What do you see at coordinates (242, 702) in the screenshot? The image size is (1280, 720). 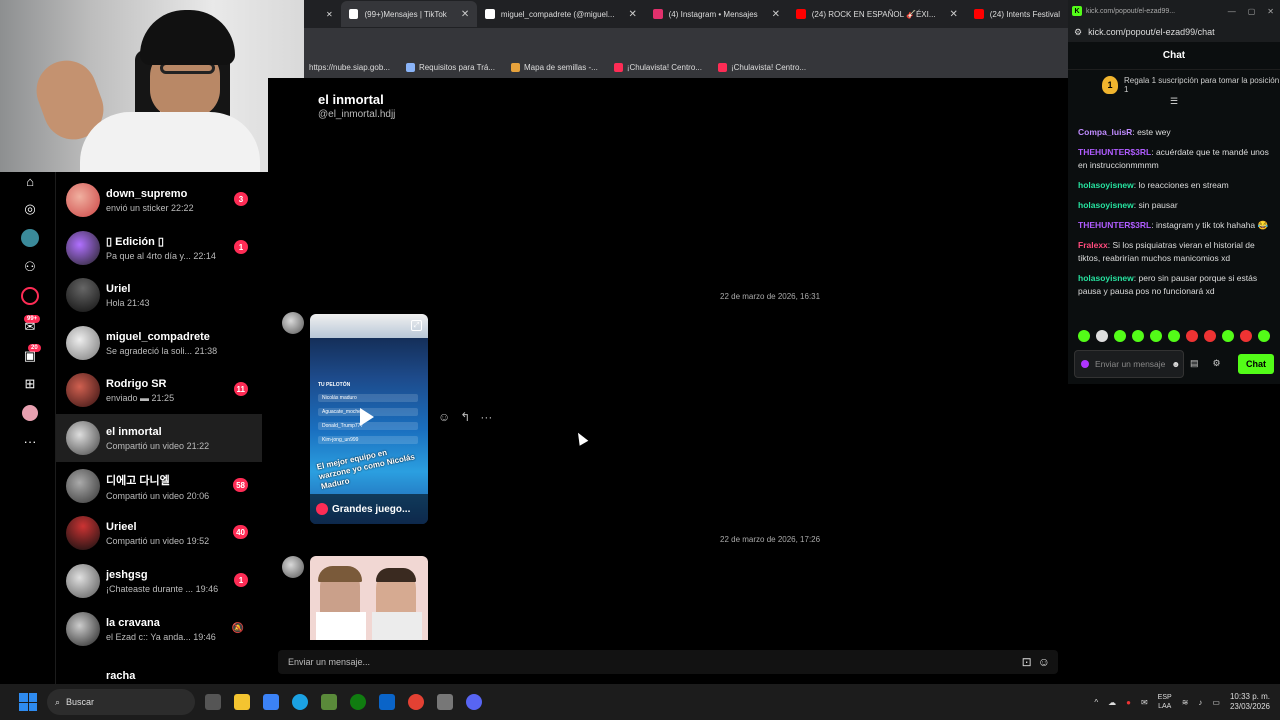 I see `file-explorer-icon` at bounding box center [242, 702].